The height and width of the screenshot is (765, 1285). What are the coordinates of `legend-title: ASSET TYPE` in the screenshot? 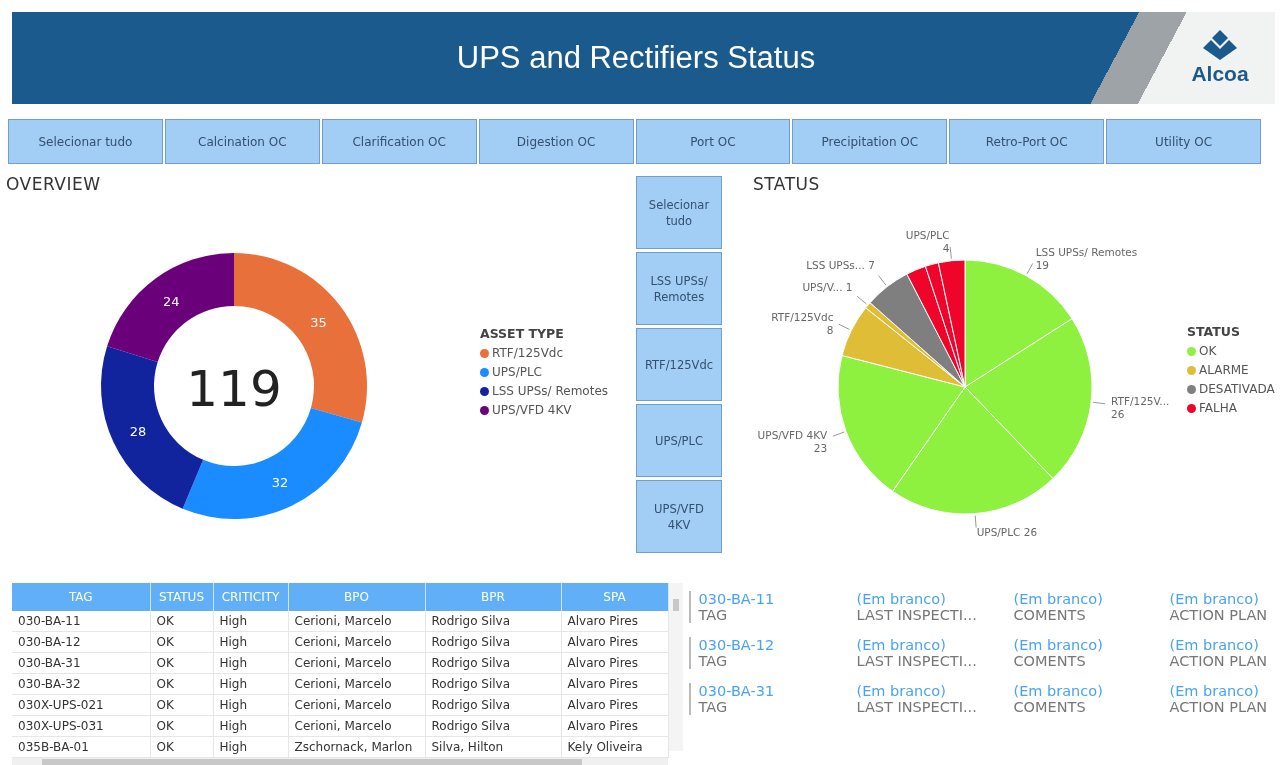 It's located at (522, 333).